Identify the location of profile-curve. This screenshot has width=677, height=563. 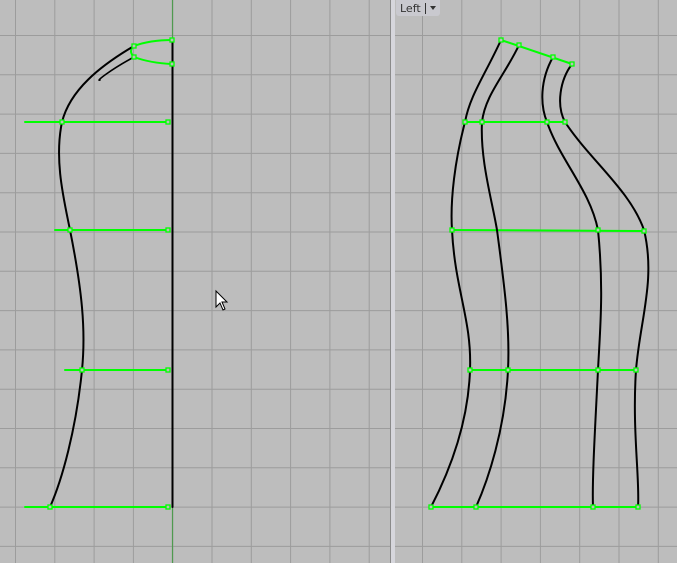
(92, 276).